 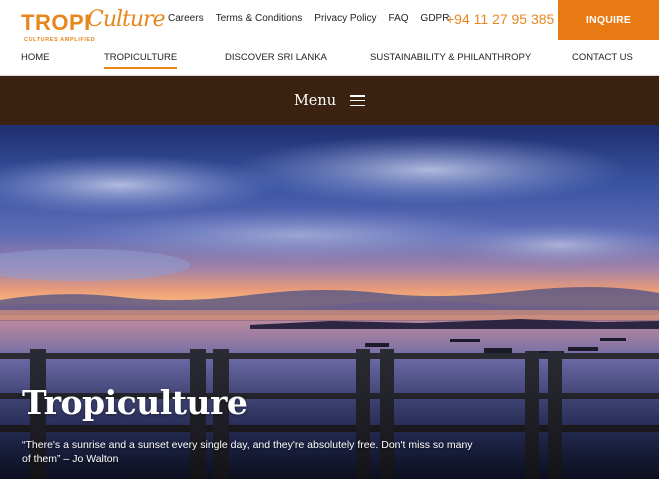 I want to click on logo-tagline: CULTURES AMPLIFIED, so click(x=60, y=40).